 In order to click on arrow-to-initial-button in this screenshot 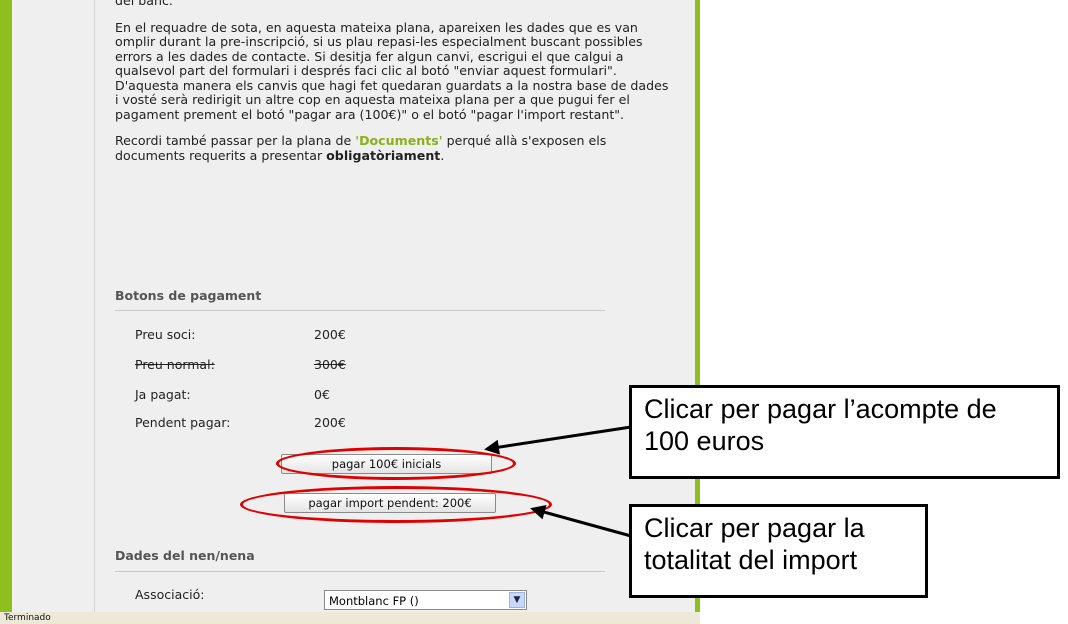, I will do `click(558, 440)`.